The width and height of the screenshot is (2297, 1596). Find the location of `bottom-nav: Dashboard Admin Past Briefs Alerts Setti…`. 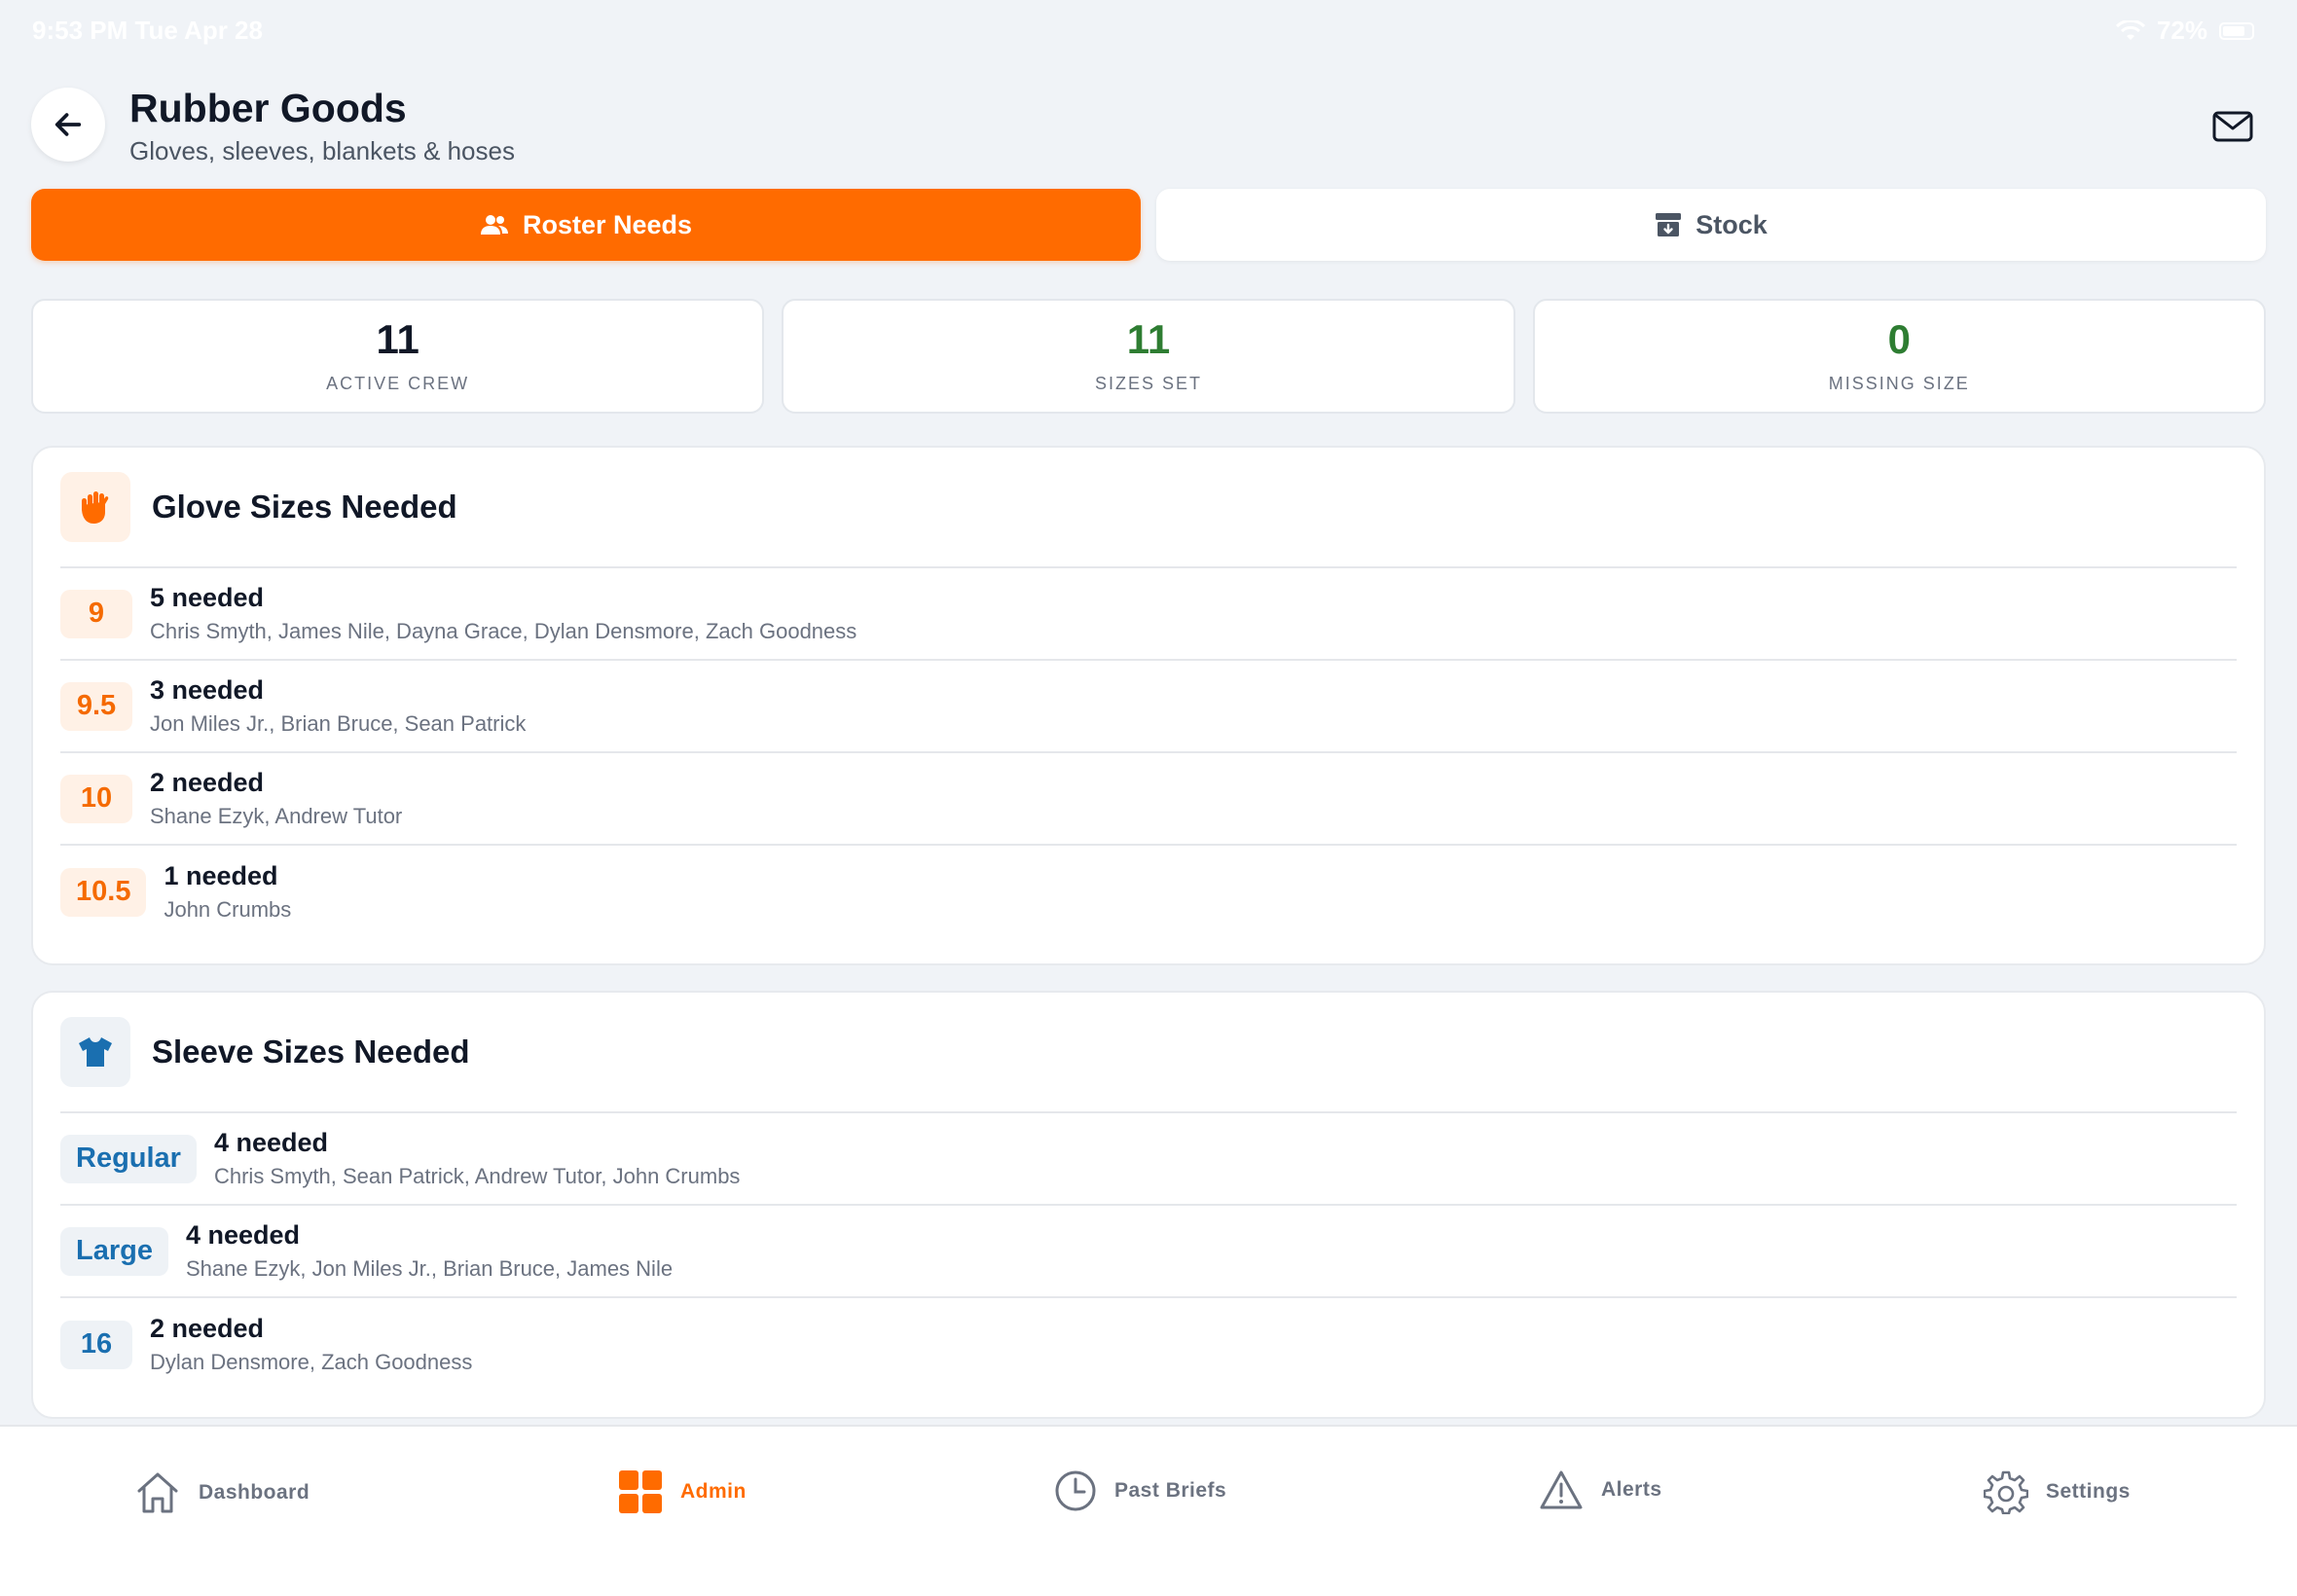

bottom-nav: Dashboard Admin Past Briefs Alerts Setti… is located at coordinates (1148, 1511).